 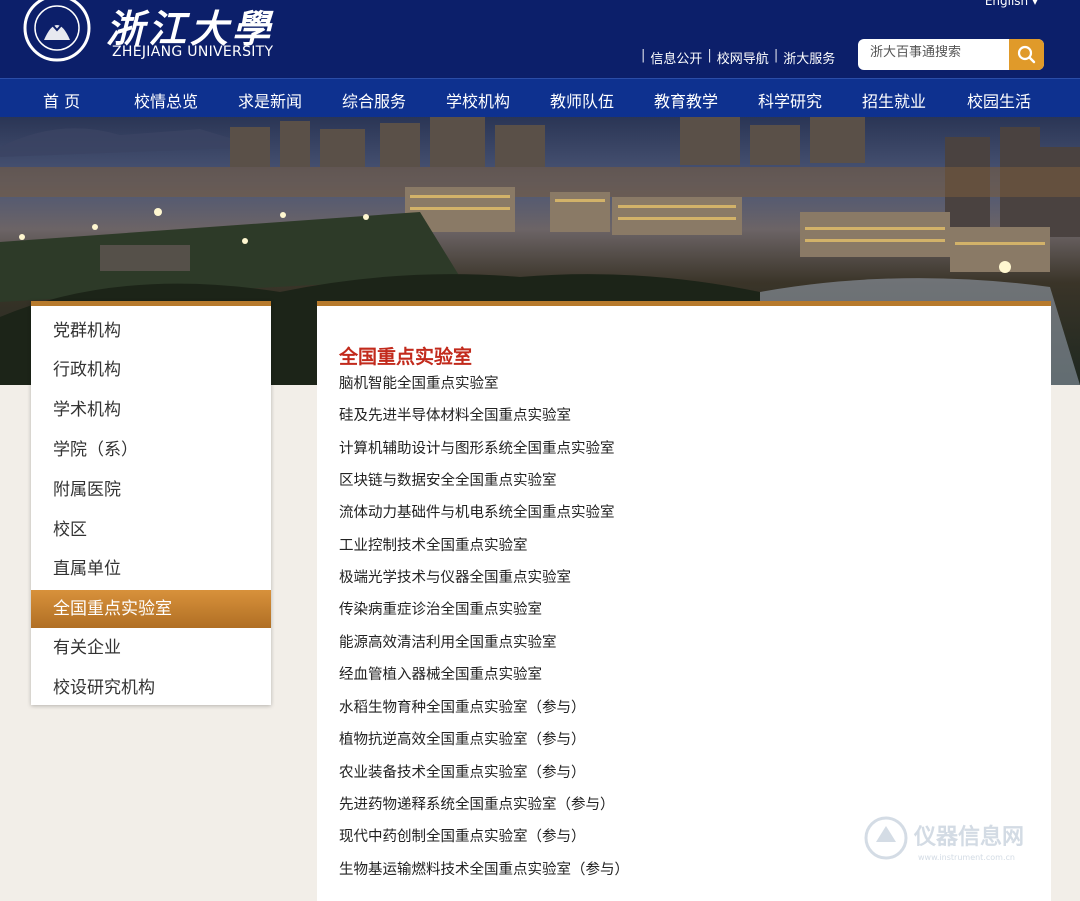 I want to click on nav-item-research: 科学研究, so click(x=790, y=100).